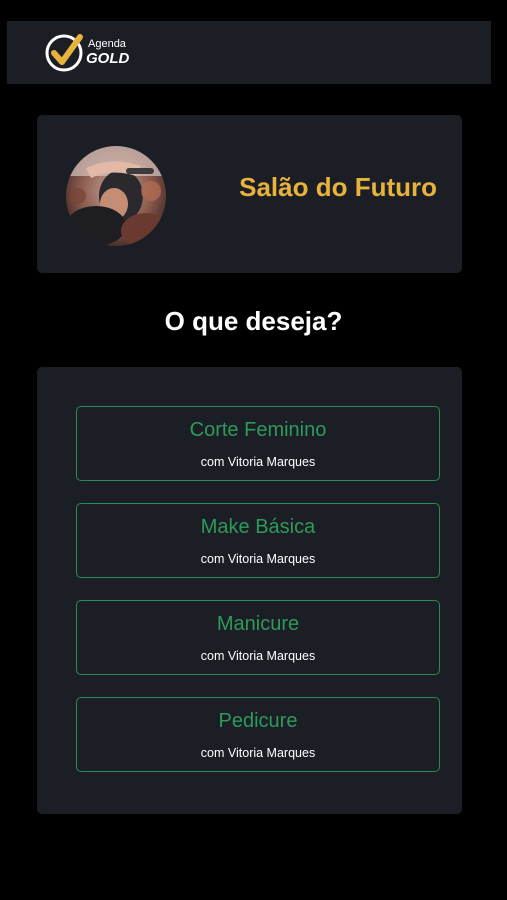 The image size is (507, 900). I want to click on service-option-make-basica: Make Básica com Vitoria Marques, so click(258, 540).